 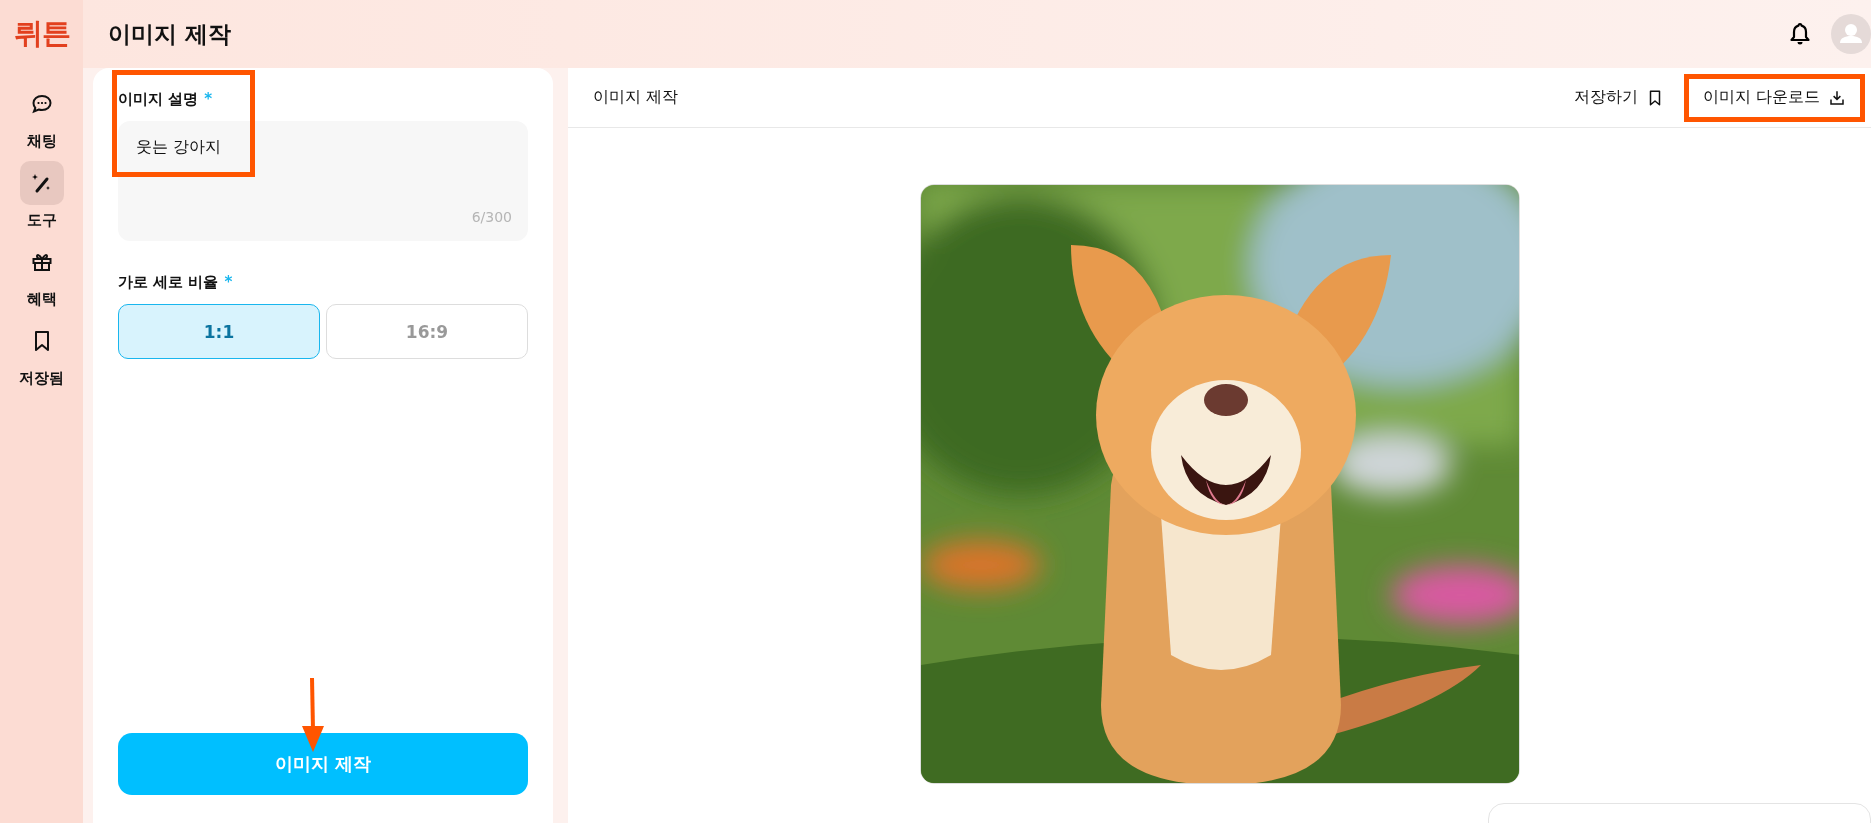 What do you see at coordinates (1618, 97) in the screenshot?
I see `save-button: 저장하기` at bounding box center [1618, 97].